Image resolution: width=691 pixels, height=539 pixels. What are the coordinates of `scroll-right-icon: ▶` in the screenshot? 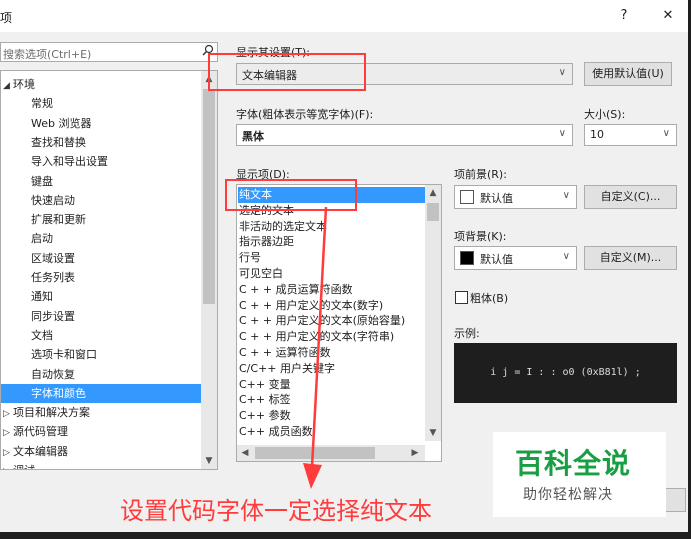 It's located at (415, 453).